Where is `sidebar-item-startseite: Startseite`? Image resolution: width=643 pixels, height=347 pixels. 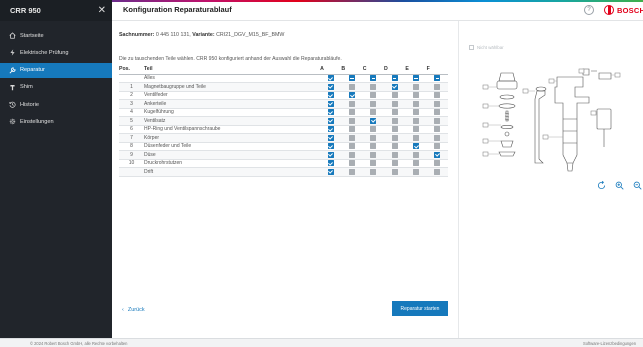
sidebar-item-startseite: Startseite is located at coordinates (56, 35).